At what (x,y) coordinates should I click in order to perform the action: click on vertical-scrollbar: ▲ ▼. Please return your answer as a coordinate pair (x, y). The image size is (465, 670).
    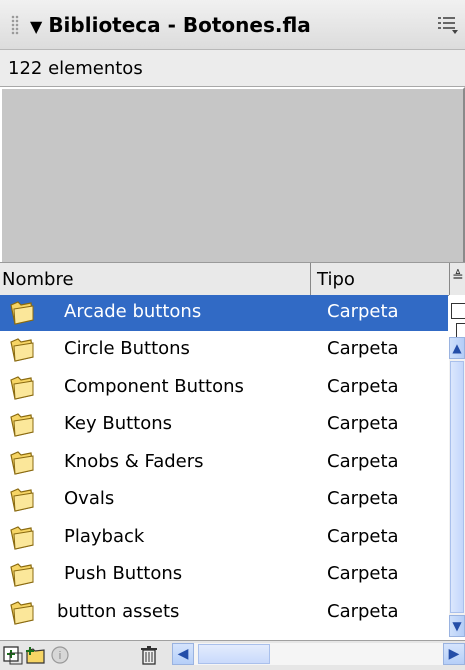
    Looking at the image, I should click on (457, 487).